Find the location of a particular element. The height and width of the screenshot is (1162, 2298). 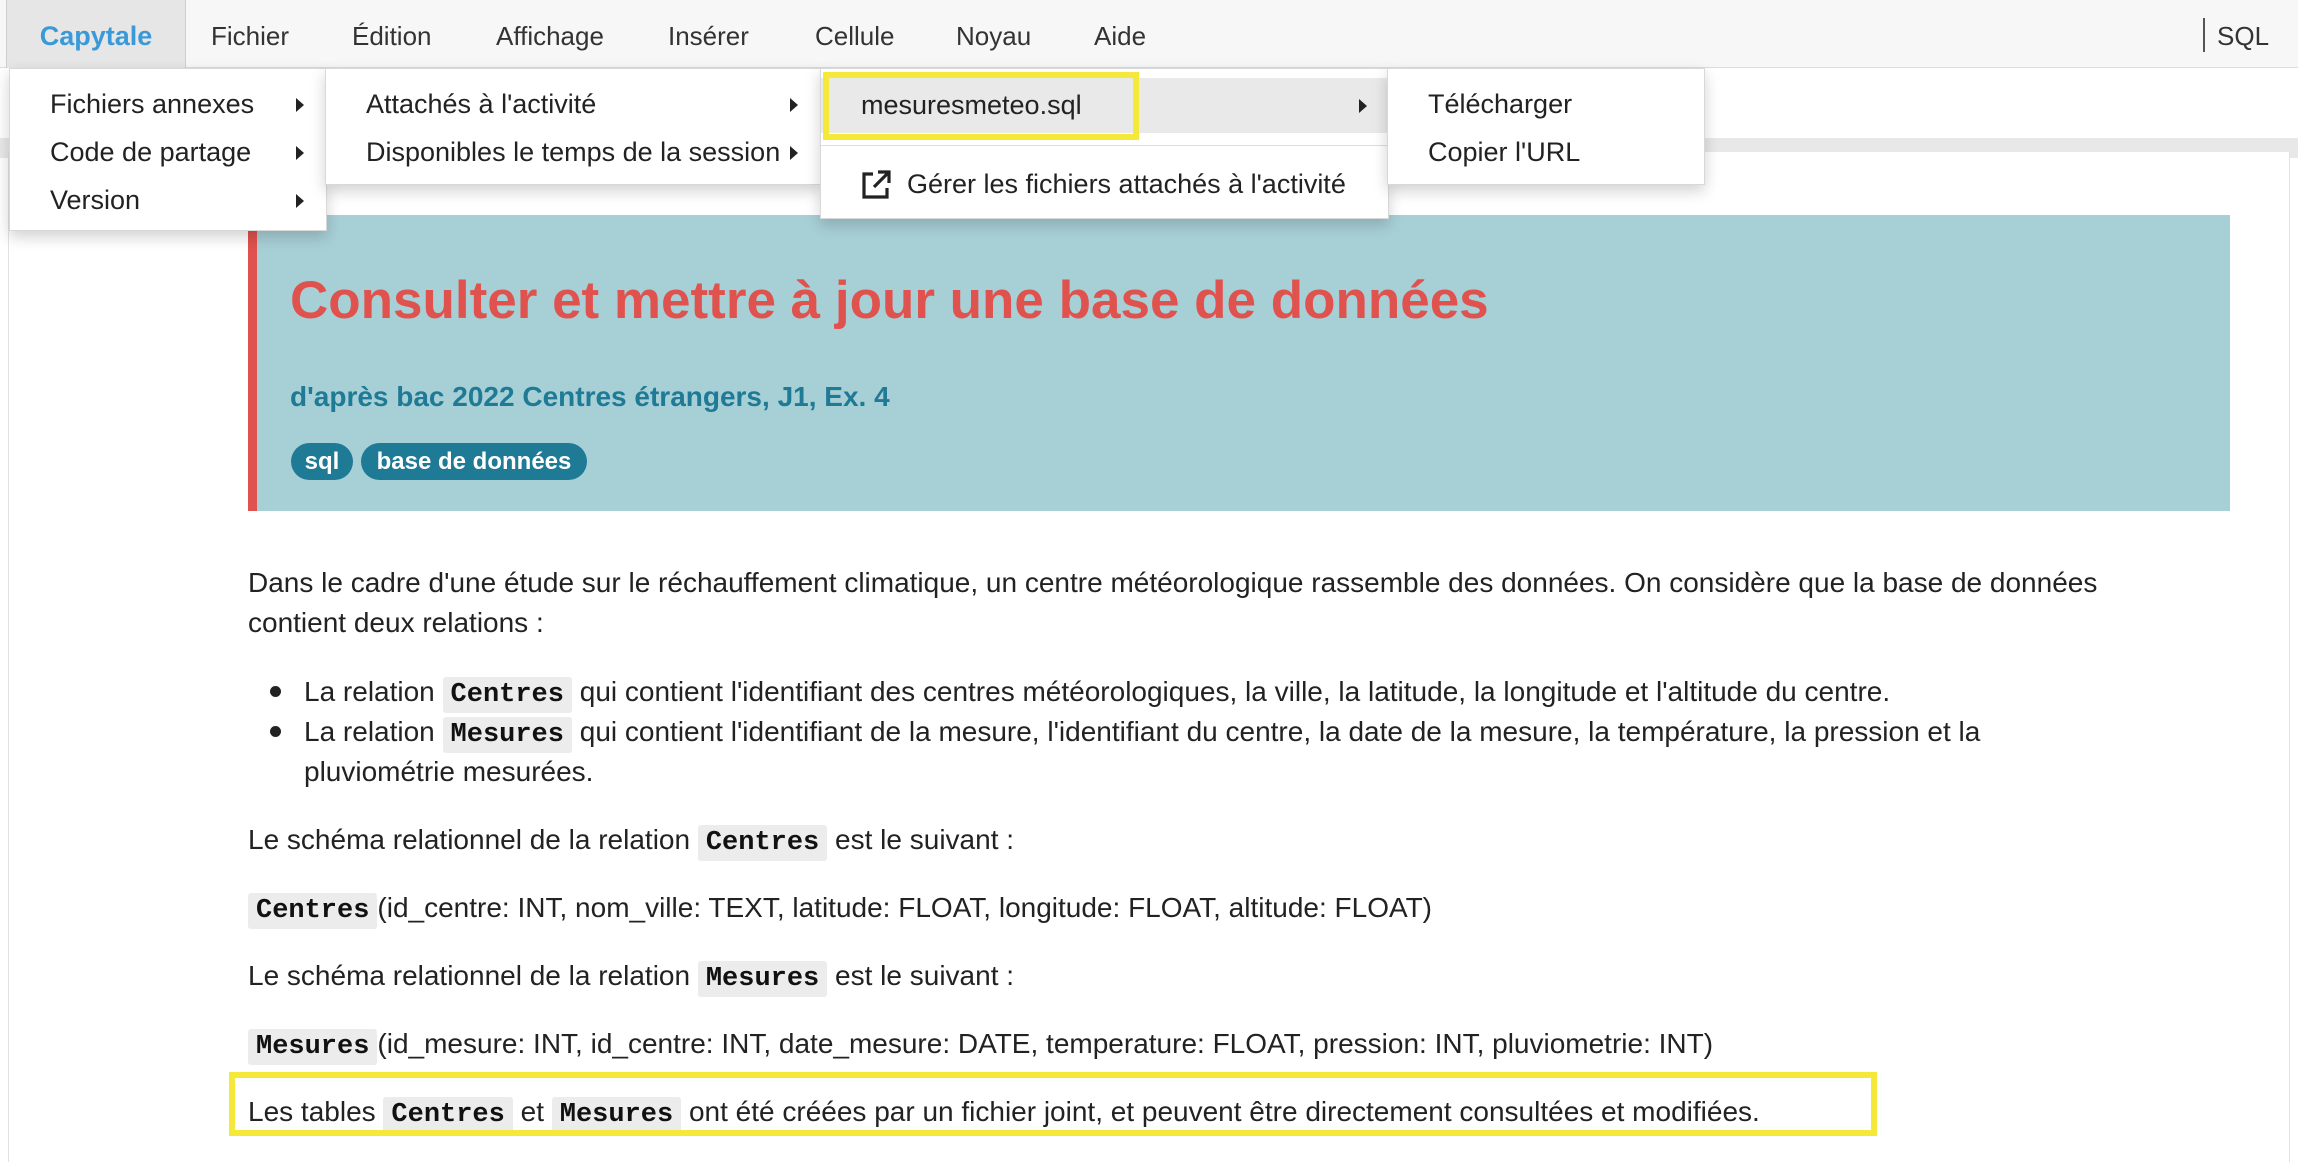

menu-copier-url: Copier l'URL is located at coordinates (1546, 152).